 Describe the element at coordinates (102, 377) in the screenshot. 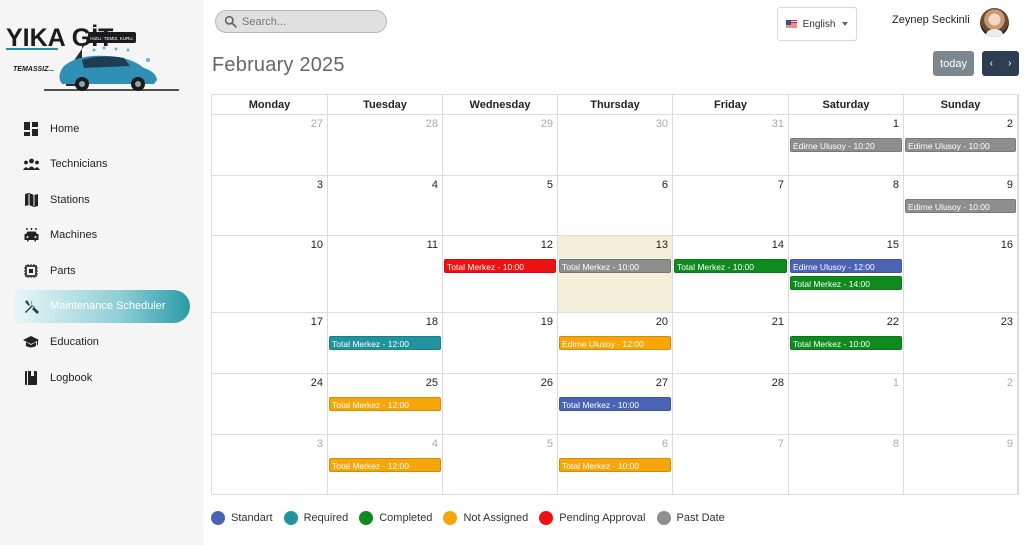

I see `sidebar-item-logbook: Logbook` at that location.